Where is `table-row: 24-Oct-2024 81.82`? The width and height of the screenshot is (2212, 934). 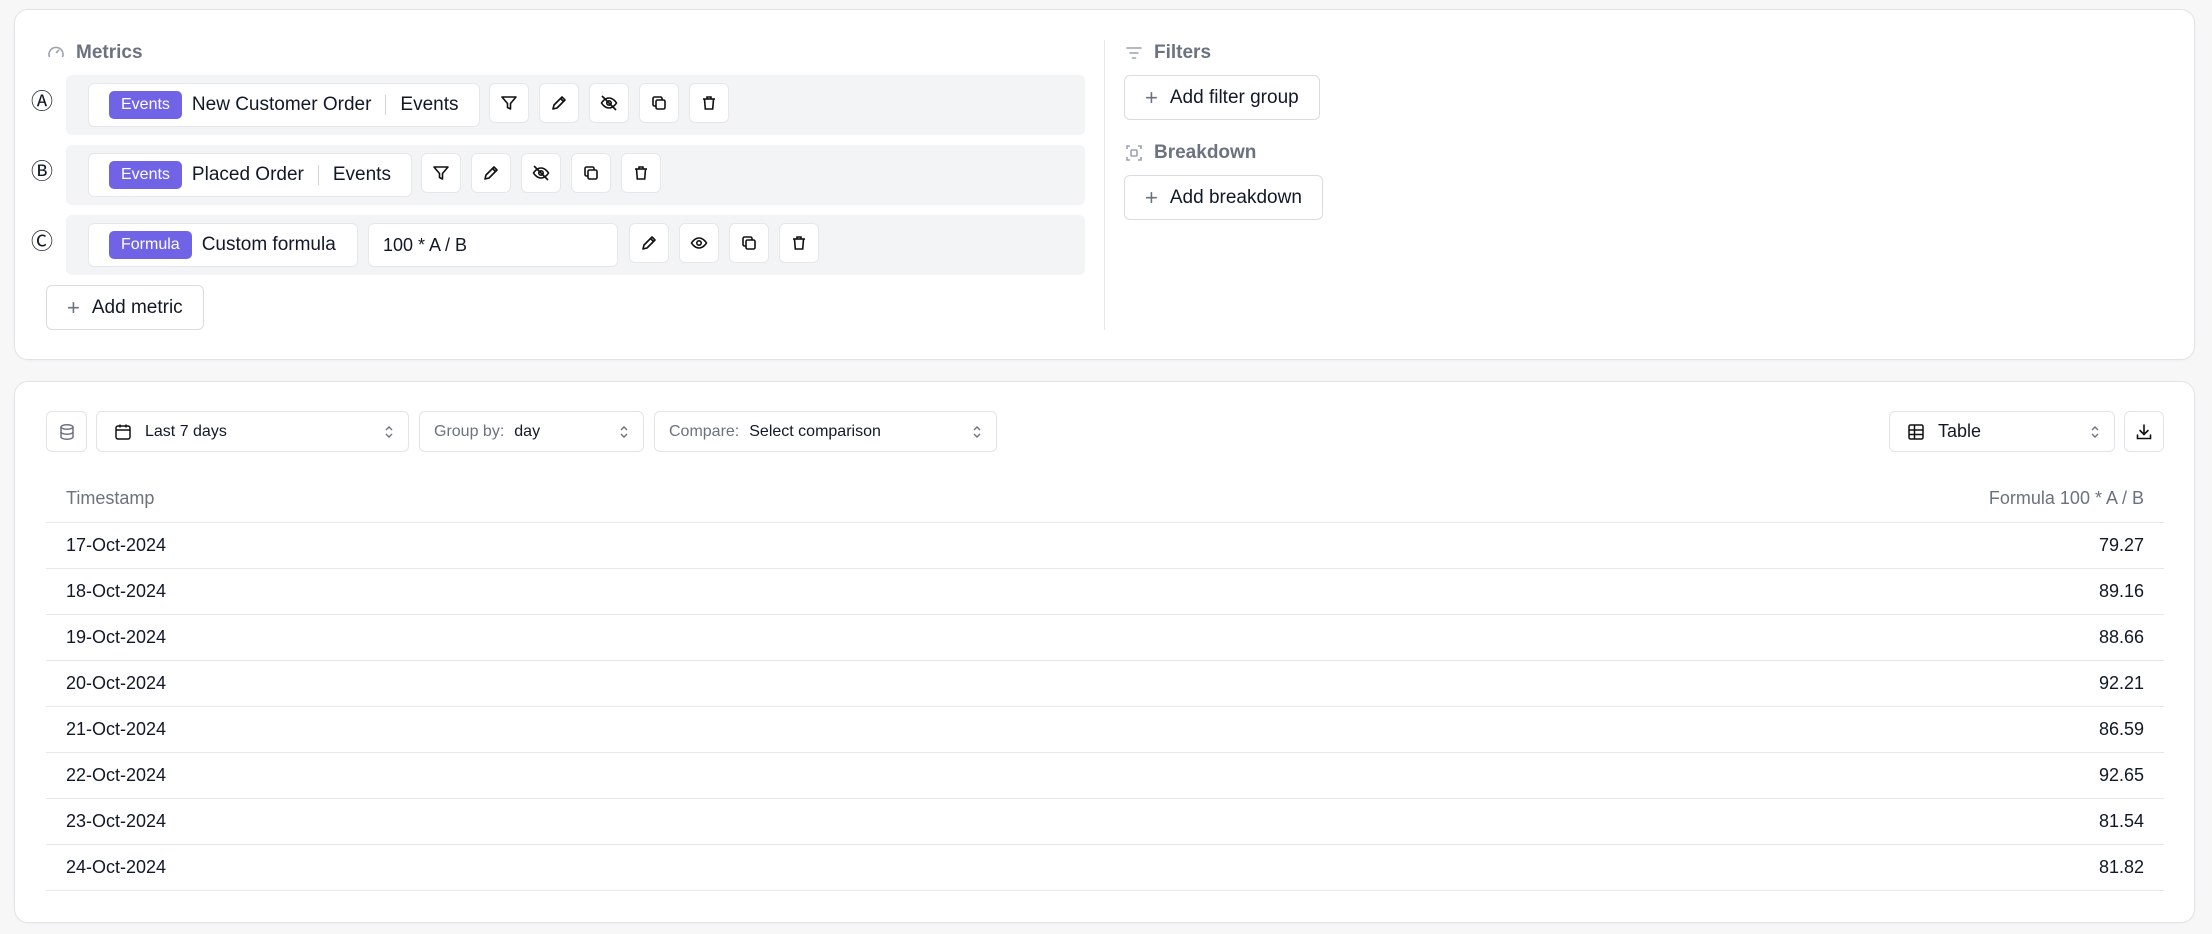
table-row: 24-Oct-2024 81.82 is located at coordinates (1105, 867).